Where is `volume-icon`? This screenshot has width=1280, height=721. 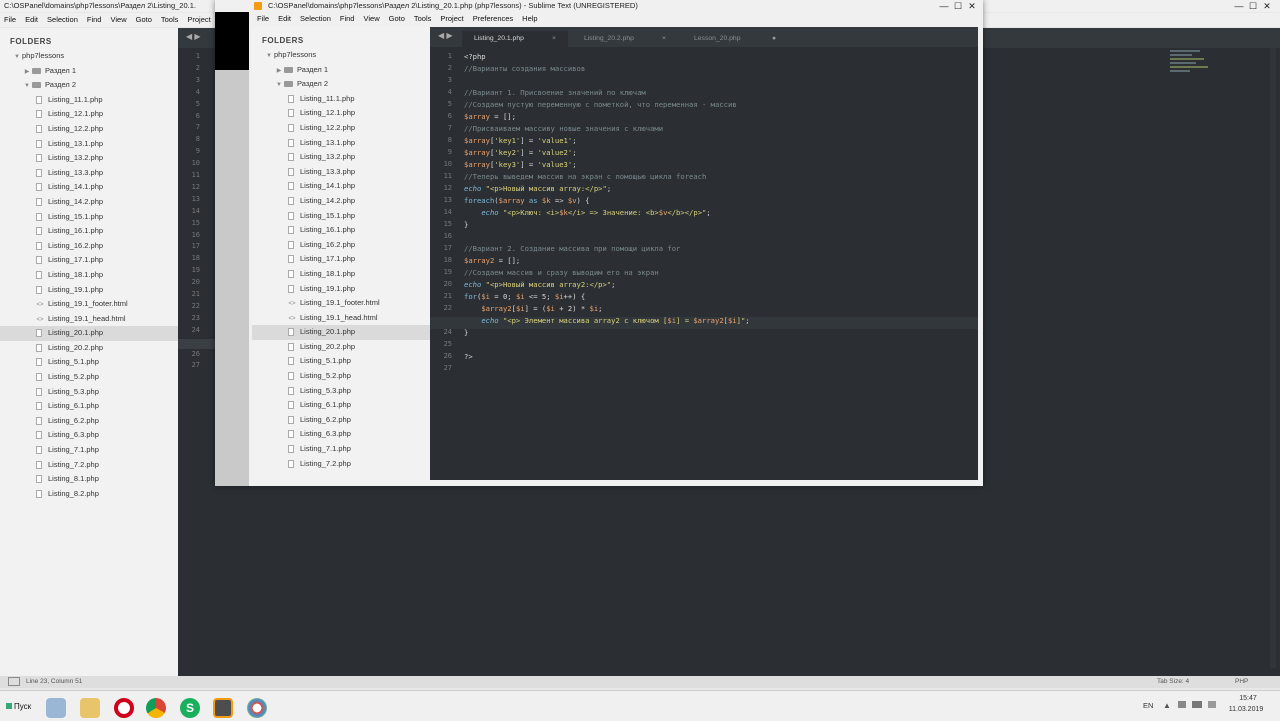 volume-icon is located at coordinates (1212, 704).